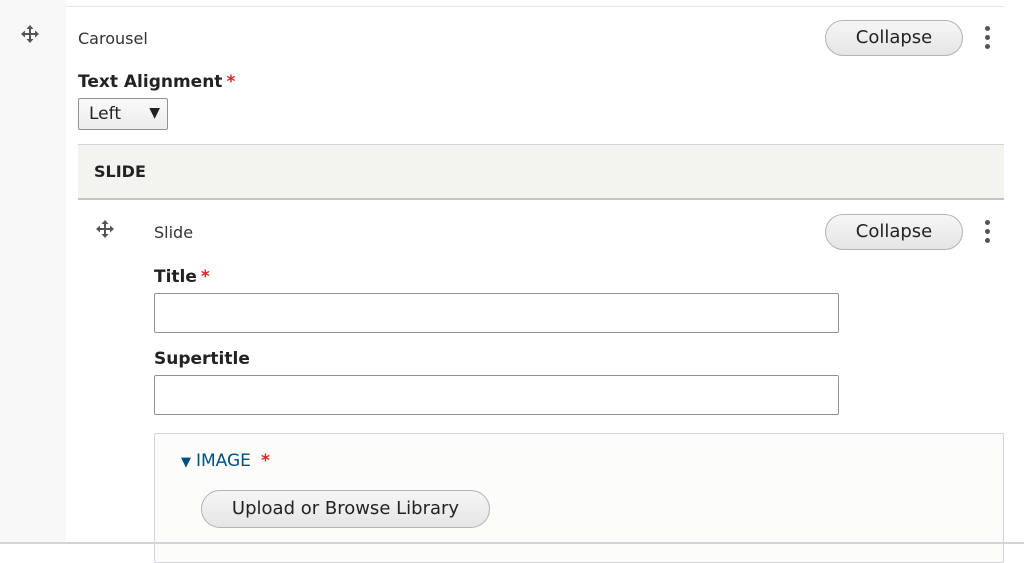 Image resolution: width=1024 pixels, height=563 pixels. What do you see at coordinates (120, 171) in the screenshot?
I see `slide-section-title: SLIDE` at bounding box center [120, 171].